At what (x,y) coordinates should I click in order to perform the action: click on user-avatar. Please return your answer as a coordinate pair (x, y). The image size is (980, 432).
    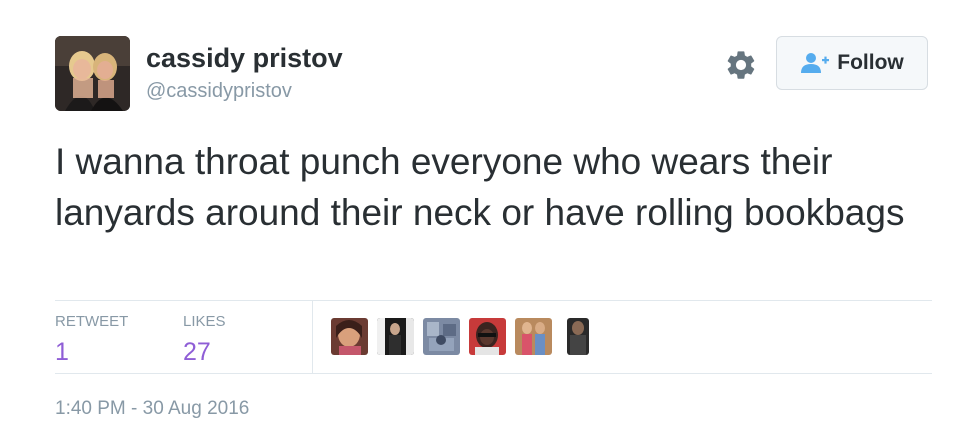
    Looking at the image, I should click on (92, 73).